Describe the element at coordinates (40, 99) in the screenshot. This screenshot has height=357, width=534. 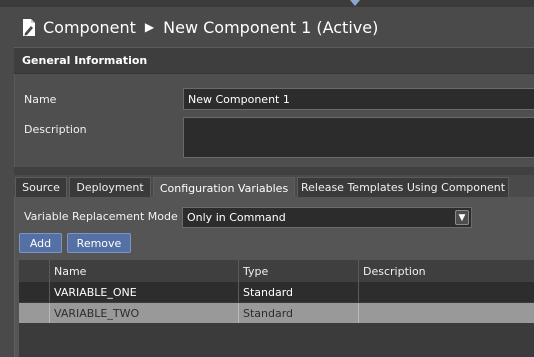
I see `name-label: Name` at that location.